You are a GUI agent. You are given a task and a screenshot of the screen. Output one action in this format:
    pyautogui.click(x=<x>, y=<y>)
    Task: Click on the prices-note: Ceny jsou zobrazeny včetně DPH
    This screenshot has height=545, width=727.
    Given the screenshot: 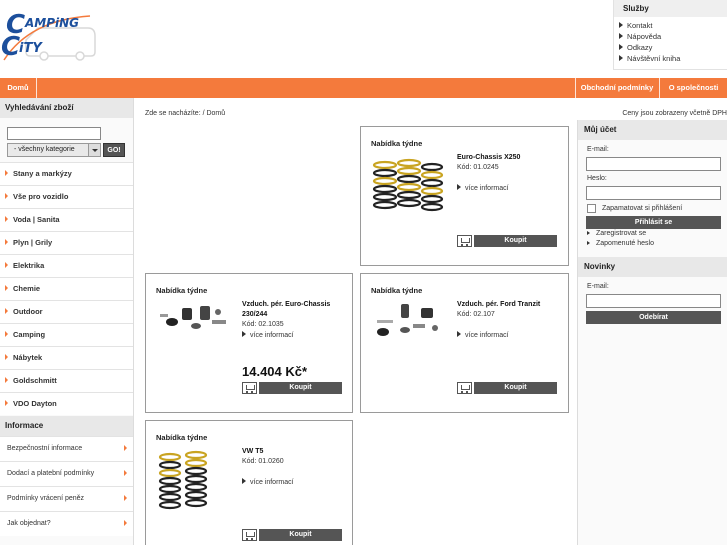 What is the action you would take?
    pyautogui.click(x=674, y=113)
    